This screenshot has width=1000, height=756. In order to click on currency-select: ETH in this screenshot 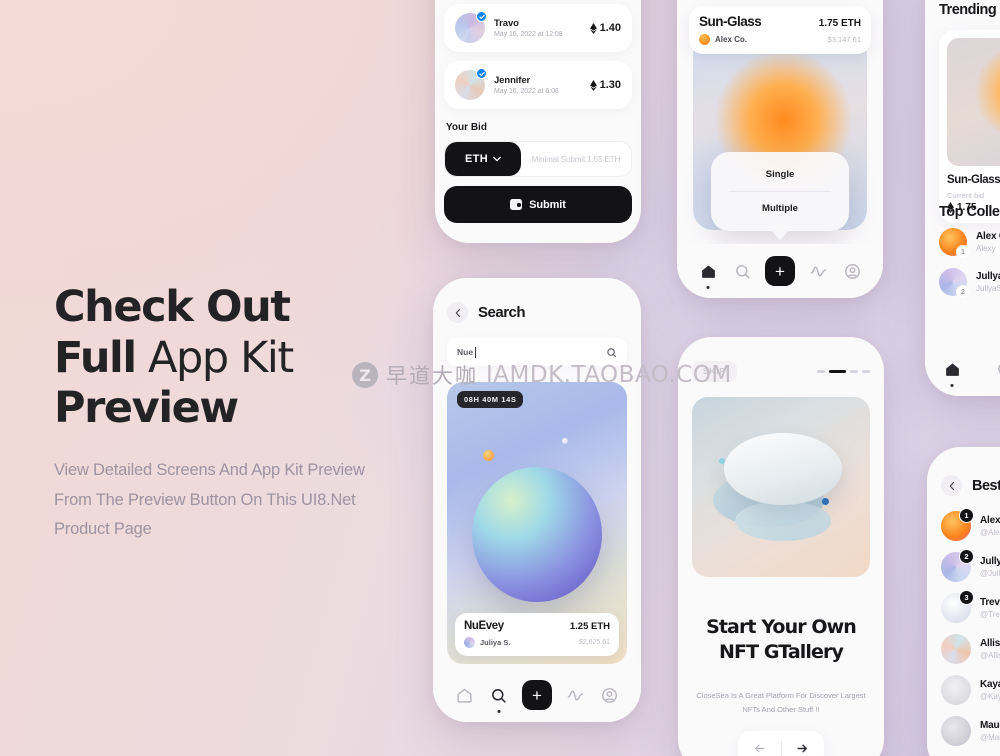, I will do `click(483, 159)`.